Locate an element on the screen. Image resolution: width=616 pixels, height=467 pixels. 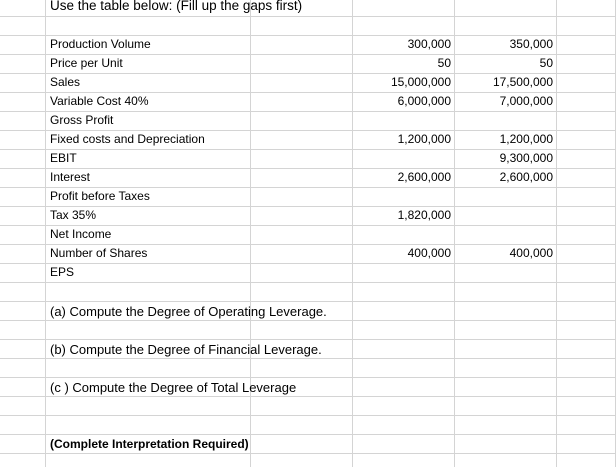
cell-variable-cost-col1: 6,000,000 is located at coordinates (401, 101).